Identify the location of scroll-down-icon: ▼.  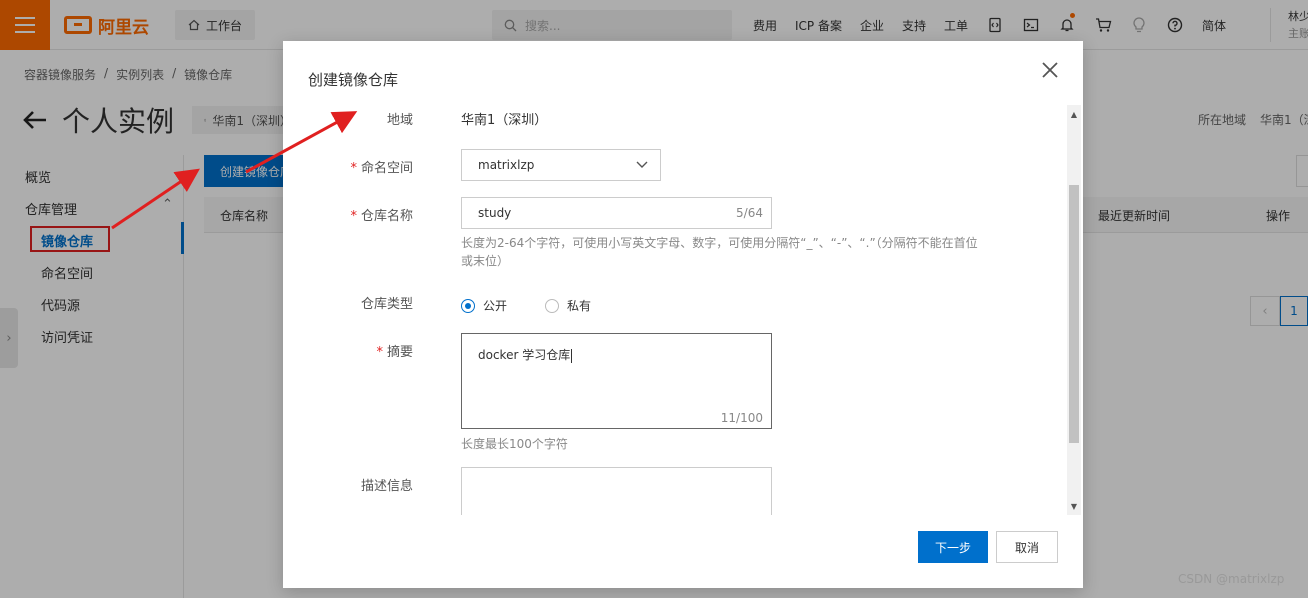
(1074, 506).